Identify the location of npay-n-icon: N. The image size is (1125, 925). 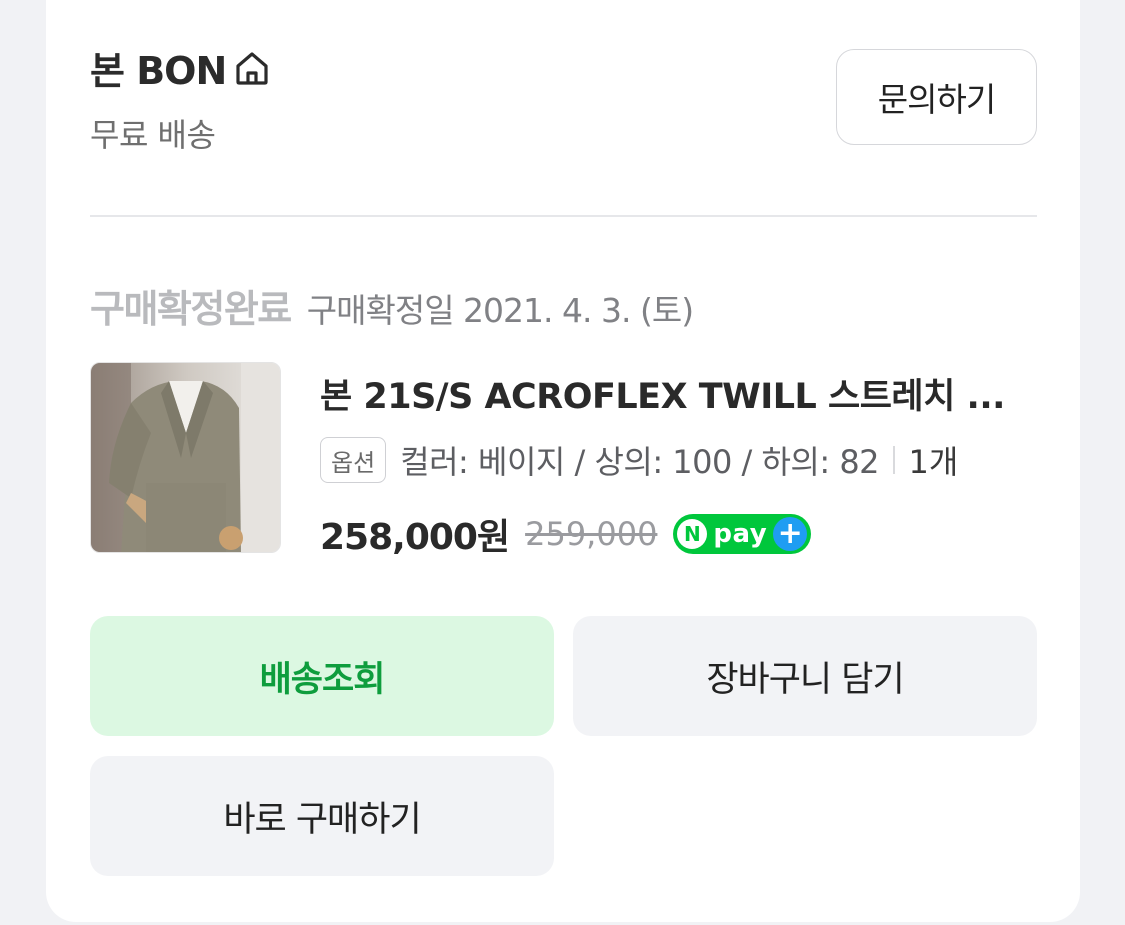
(692, 534).